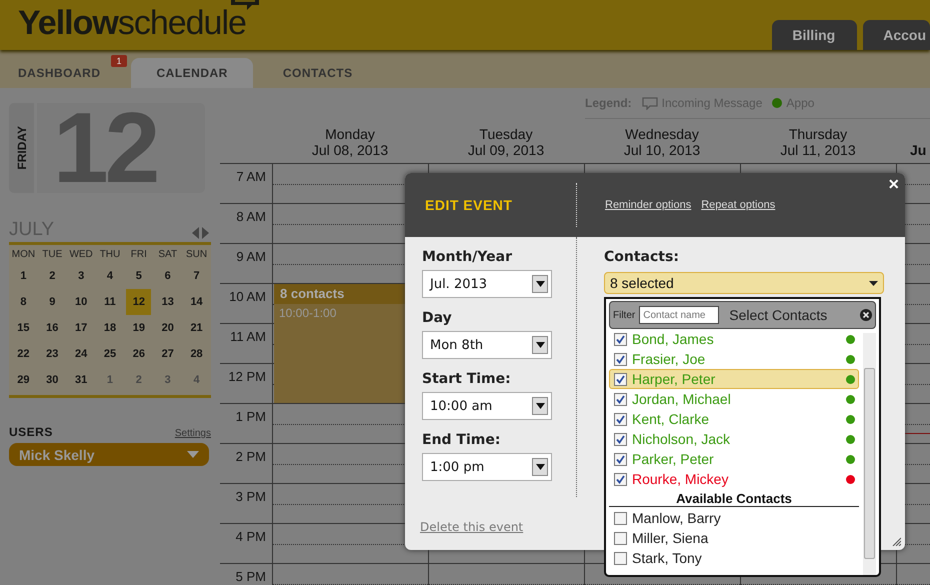 This screenshot has height=585, width=930. What do you see at coordinates (23, 255) in the screenshot?
I see `weekday-header: MON` at bounding box center [23, 255].